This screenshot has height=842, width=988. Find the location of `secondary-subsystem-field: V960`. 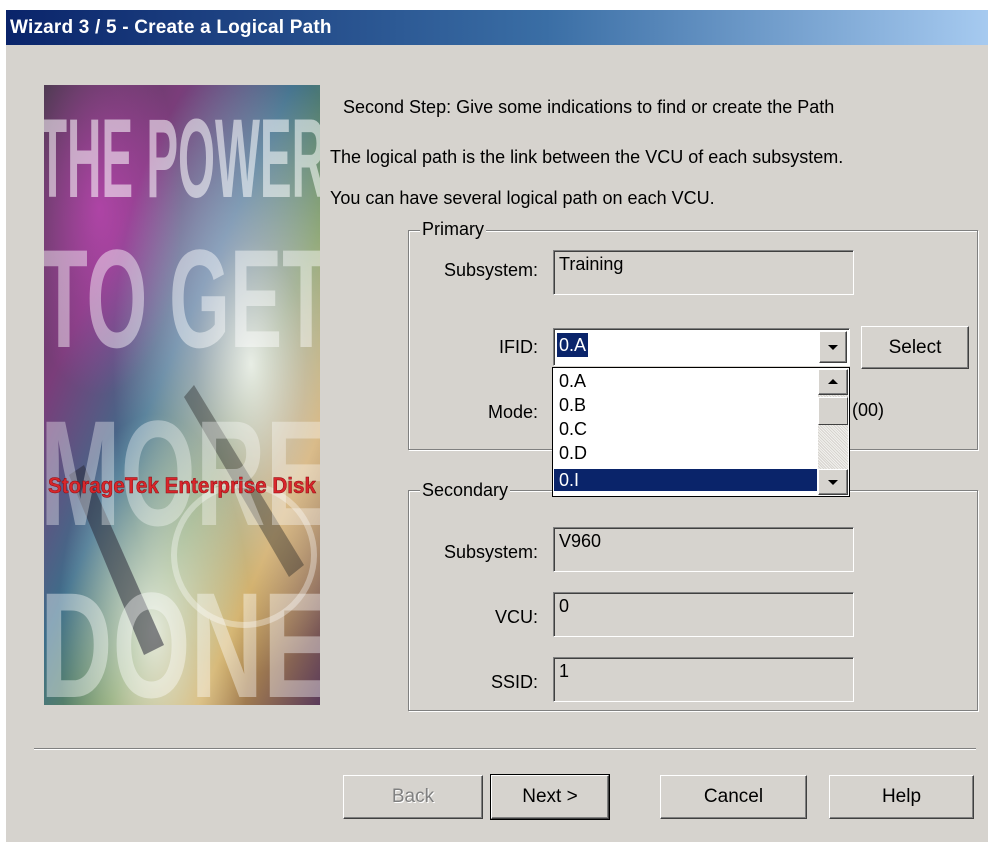

secondary-subsystem-field: V960 is located at coordinates (703, 549).